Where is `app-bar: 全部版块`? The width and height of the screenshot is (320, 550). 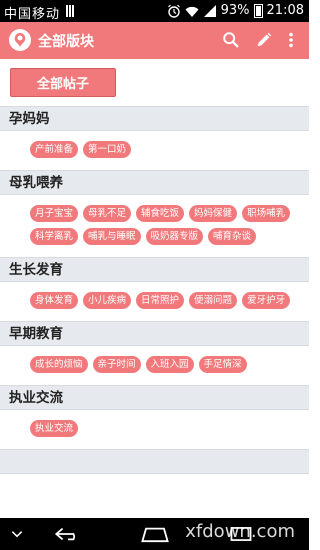 app-bar: 全部版块 is located at coordinates (154, 40).